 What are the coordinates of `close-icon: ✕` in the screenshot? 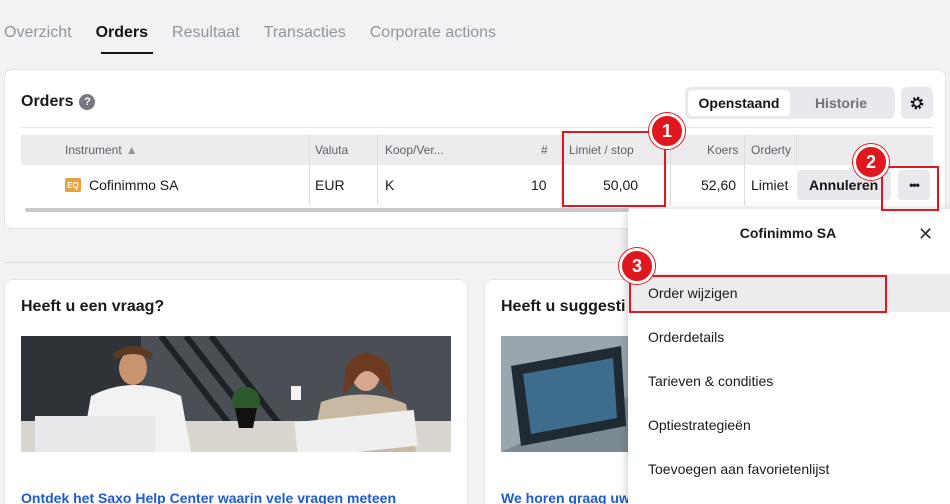 It's located at (925, 234).